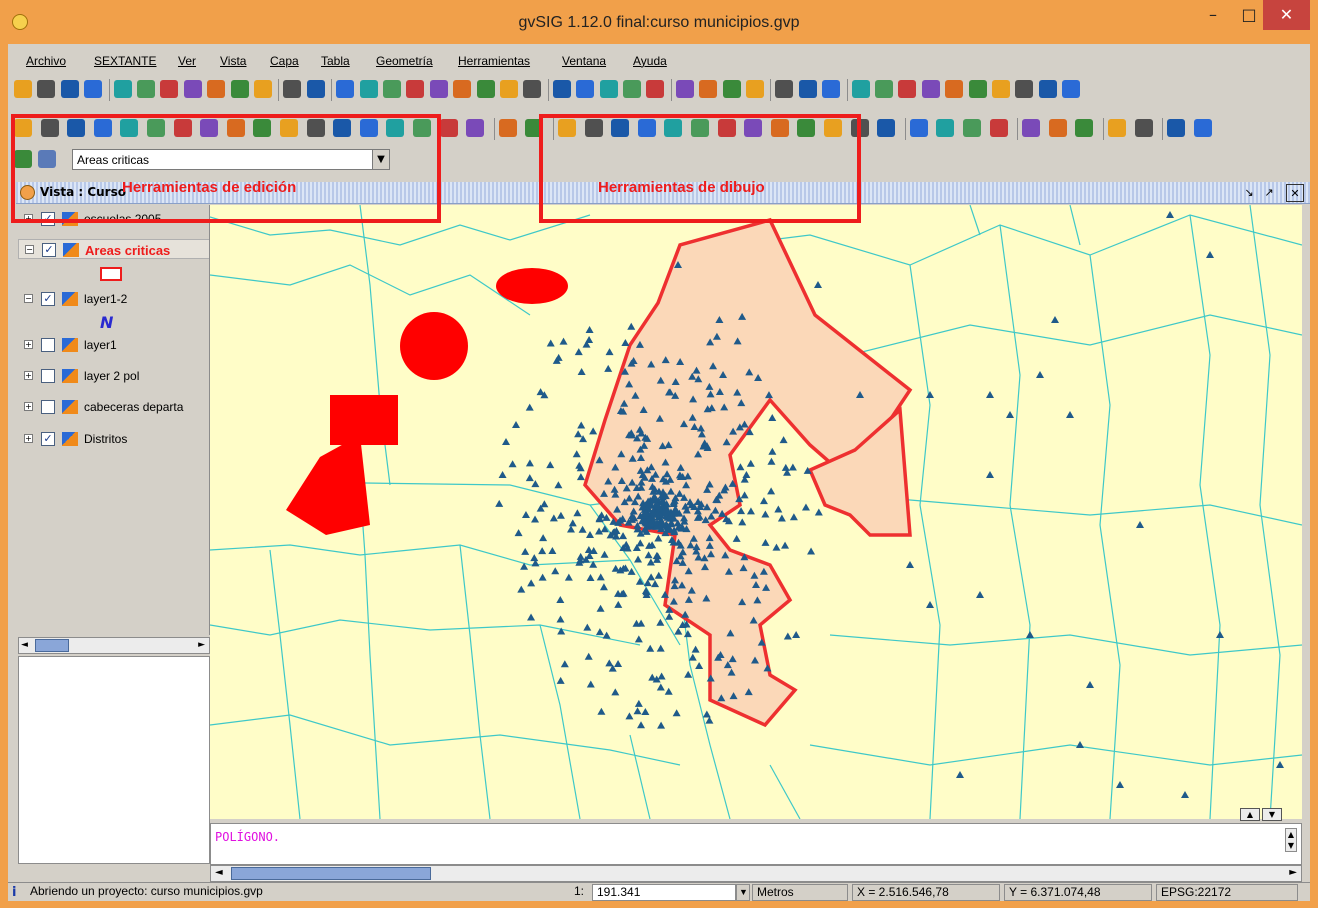 This screenshot has height=908, width=1318. Describe the element at coordinates (1249, 193) in the screenshot. I see `restore-icon: ↘` at that location.